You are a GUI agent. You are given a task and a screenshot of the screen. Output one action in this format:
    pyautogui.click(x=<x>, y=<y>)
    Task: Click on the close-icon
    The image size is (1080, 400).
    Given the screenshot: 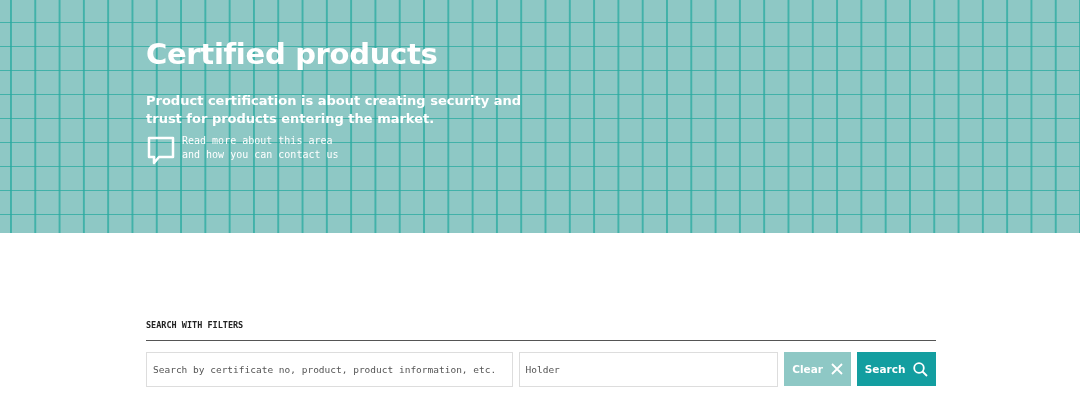 What is the action you would take?
    pyautogui.click(x=837, y=369)
    